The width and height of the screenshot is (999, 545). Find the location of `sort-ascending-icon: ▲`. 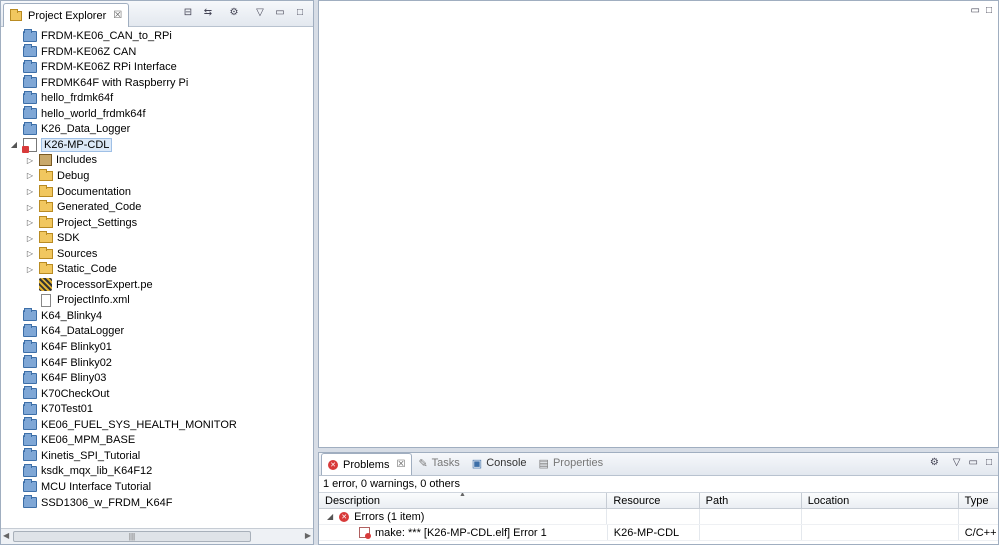

sort-ascending-icon: ▲ is located at coordinates (462, 495).